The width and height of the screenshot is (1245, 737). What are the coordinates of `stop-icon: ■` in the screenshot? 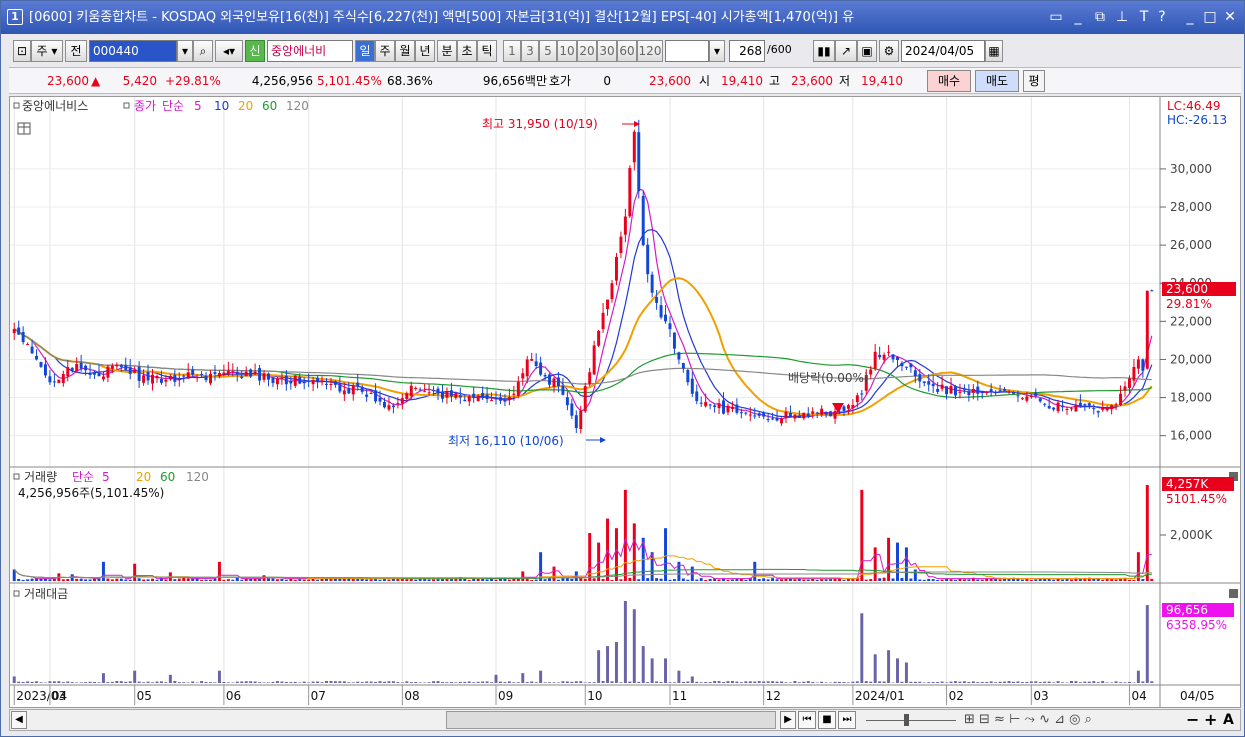 It's located at (827, 720).